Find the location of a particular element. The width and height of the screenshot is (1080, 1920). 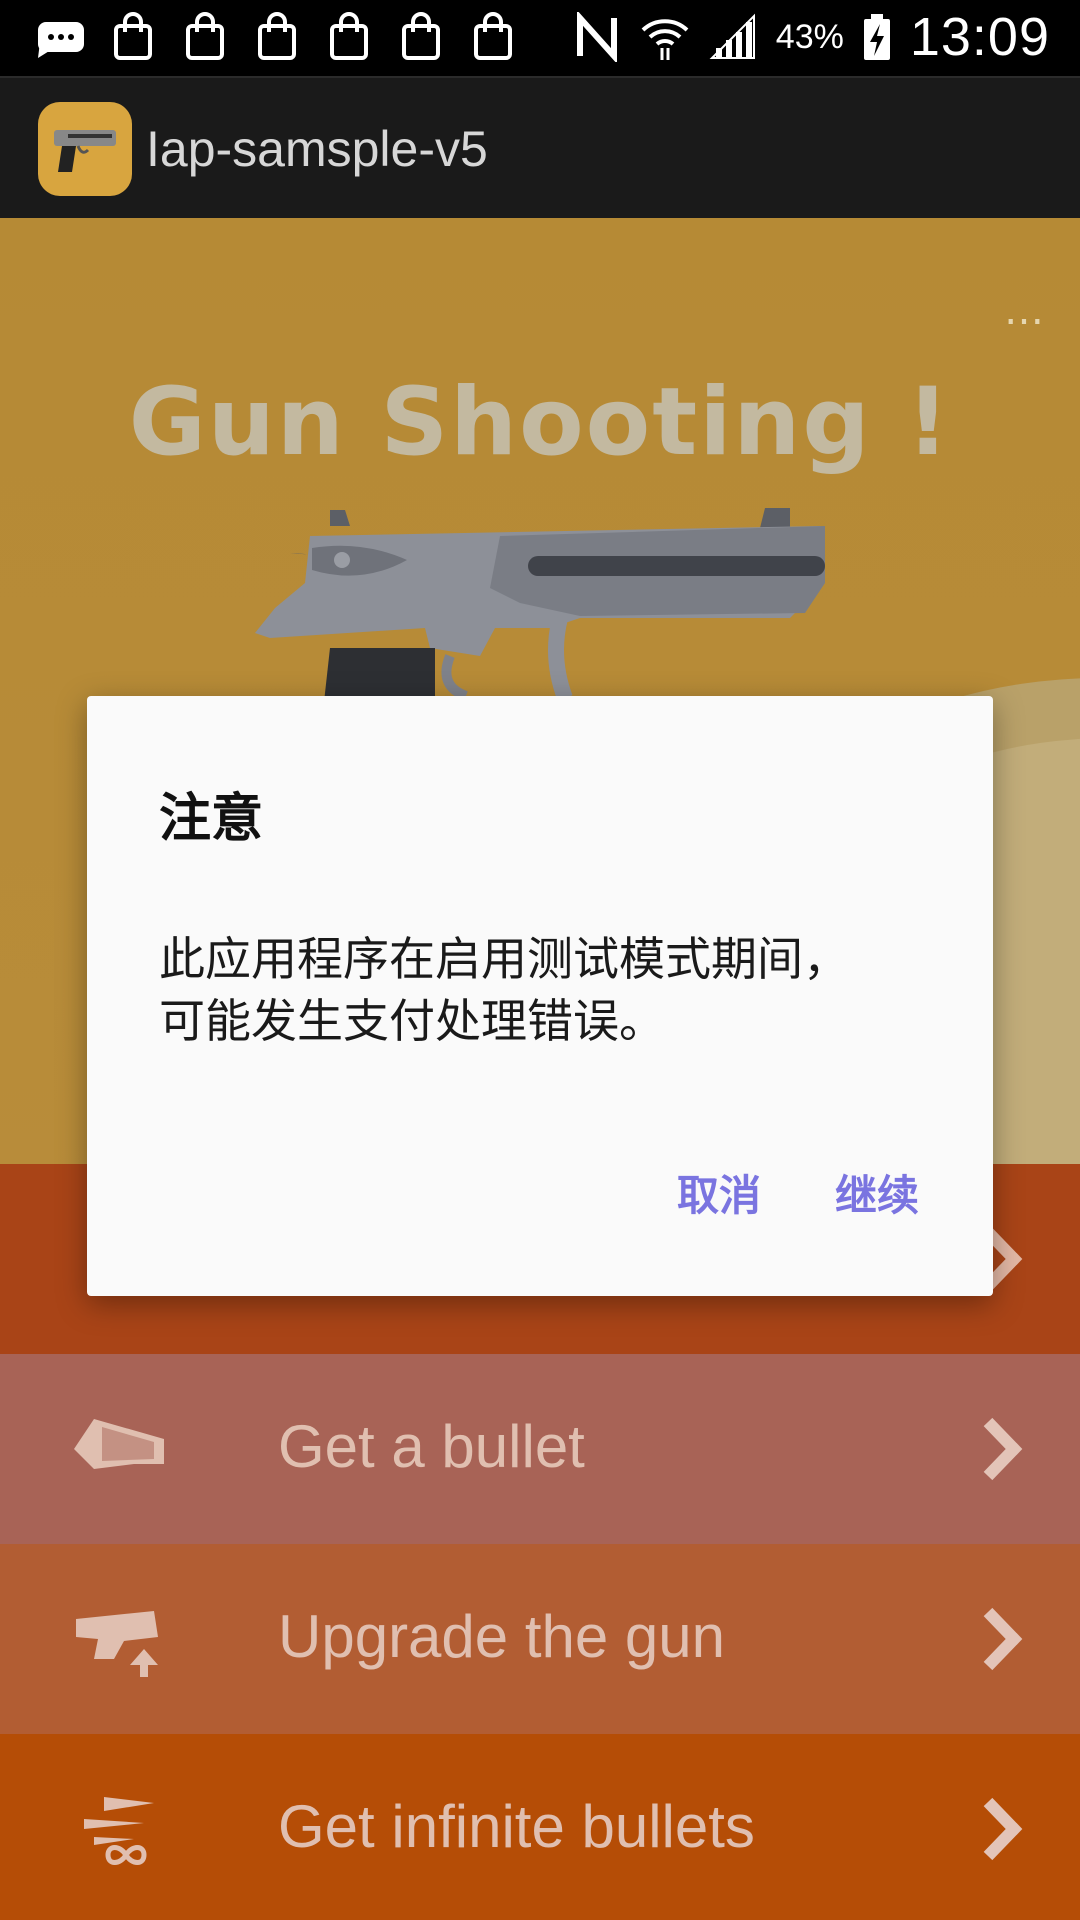

app-title: Iap-samsple-v5 is located at coordinates (317, 149).